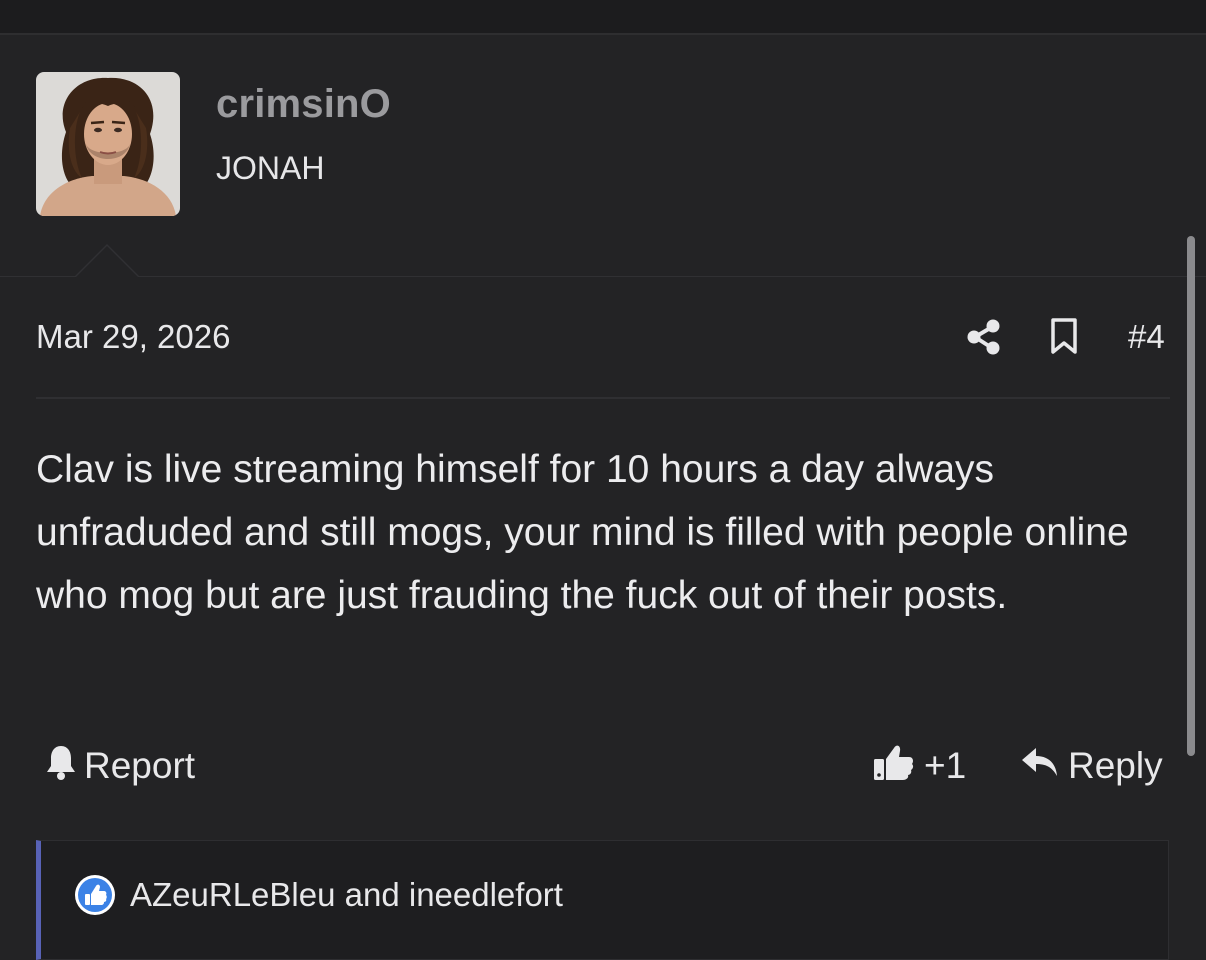  What do you see at coordinates (95, 895) in the screenshot?
I see `like-reaction-icon` at bounding box center [95, 895].